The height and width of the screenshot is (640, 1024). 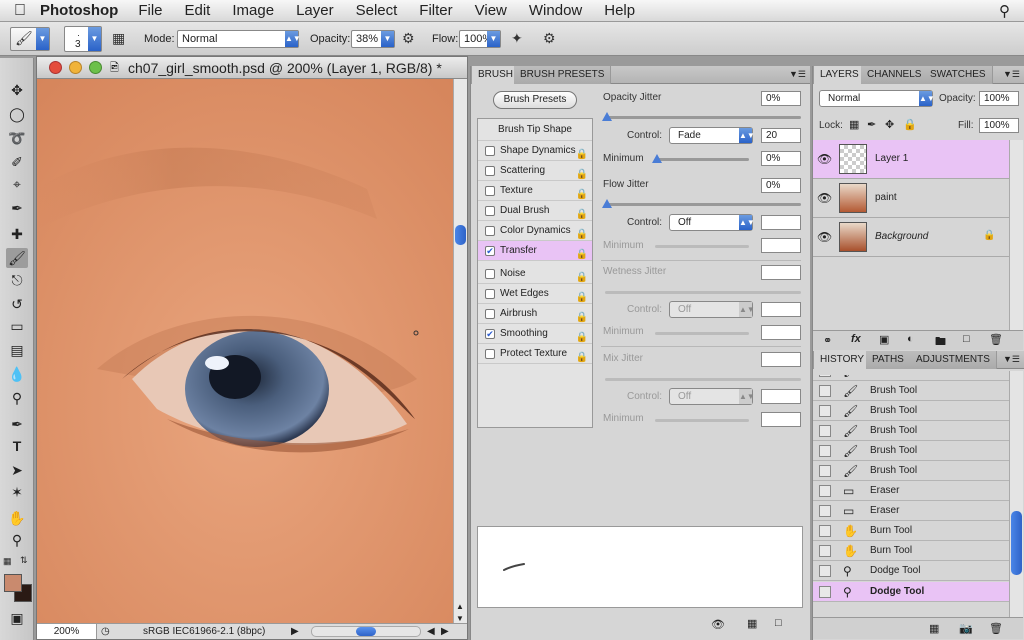 What do you see at coordinates (966, 628) in the screenshot?
I see `snapshot-icon: 📷` at bounding box center [966, 628].